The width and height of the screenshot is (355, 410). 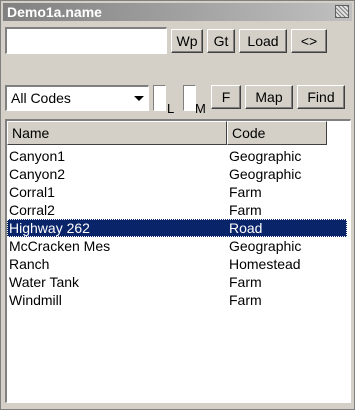 I want to click on window-title: Demo1a.name, so click(x=54, y=12).